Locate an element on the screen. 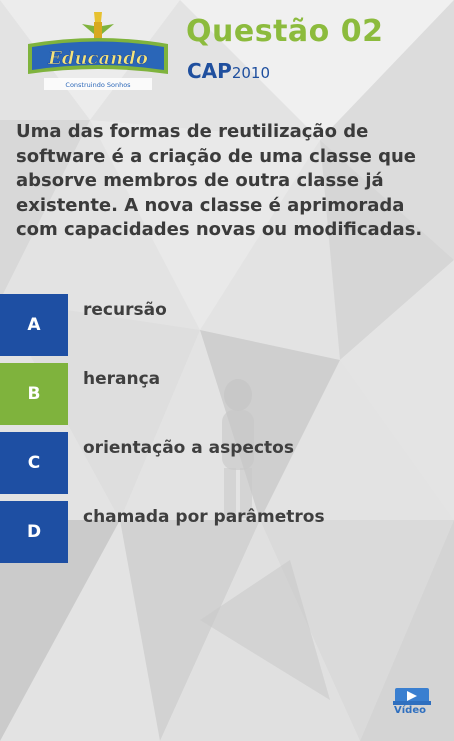 The height and width of the screenshot is (741, 454). option-d-letter: D is located at coordinates (34, 532).